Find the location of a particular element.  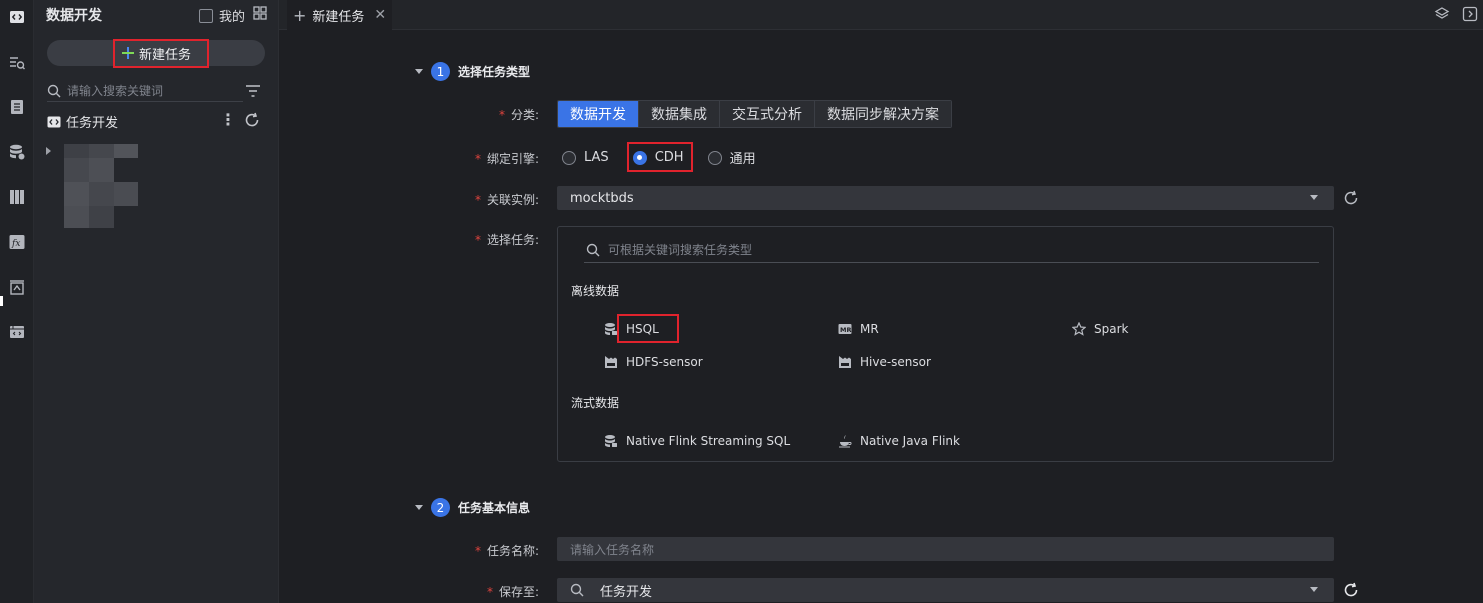

instance-label: * 关联实例: is located at coordinates (506, 200).